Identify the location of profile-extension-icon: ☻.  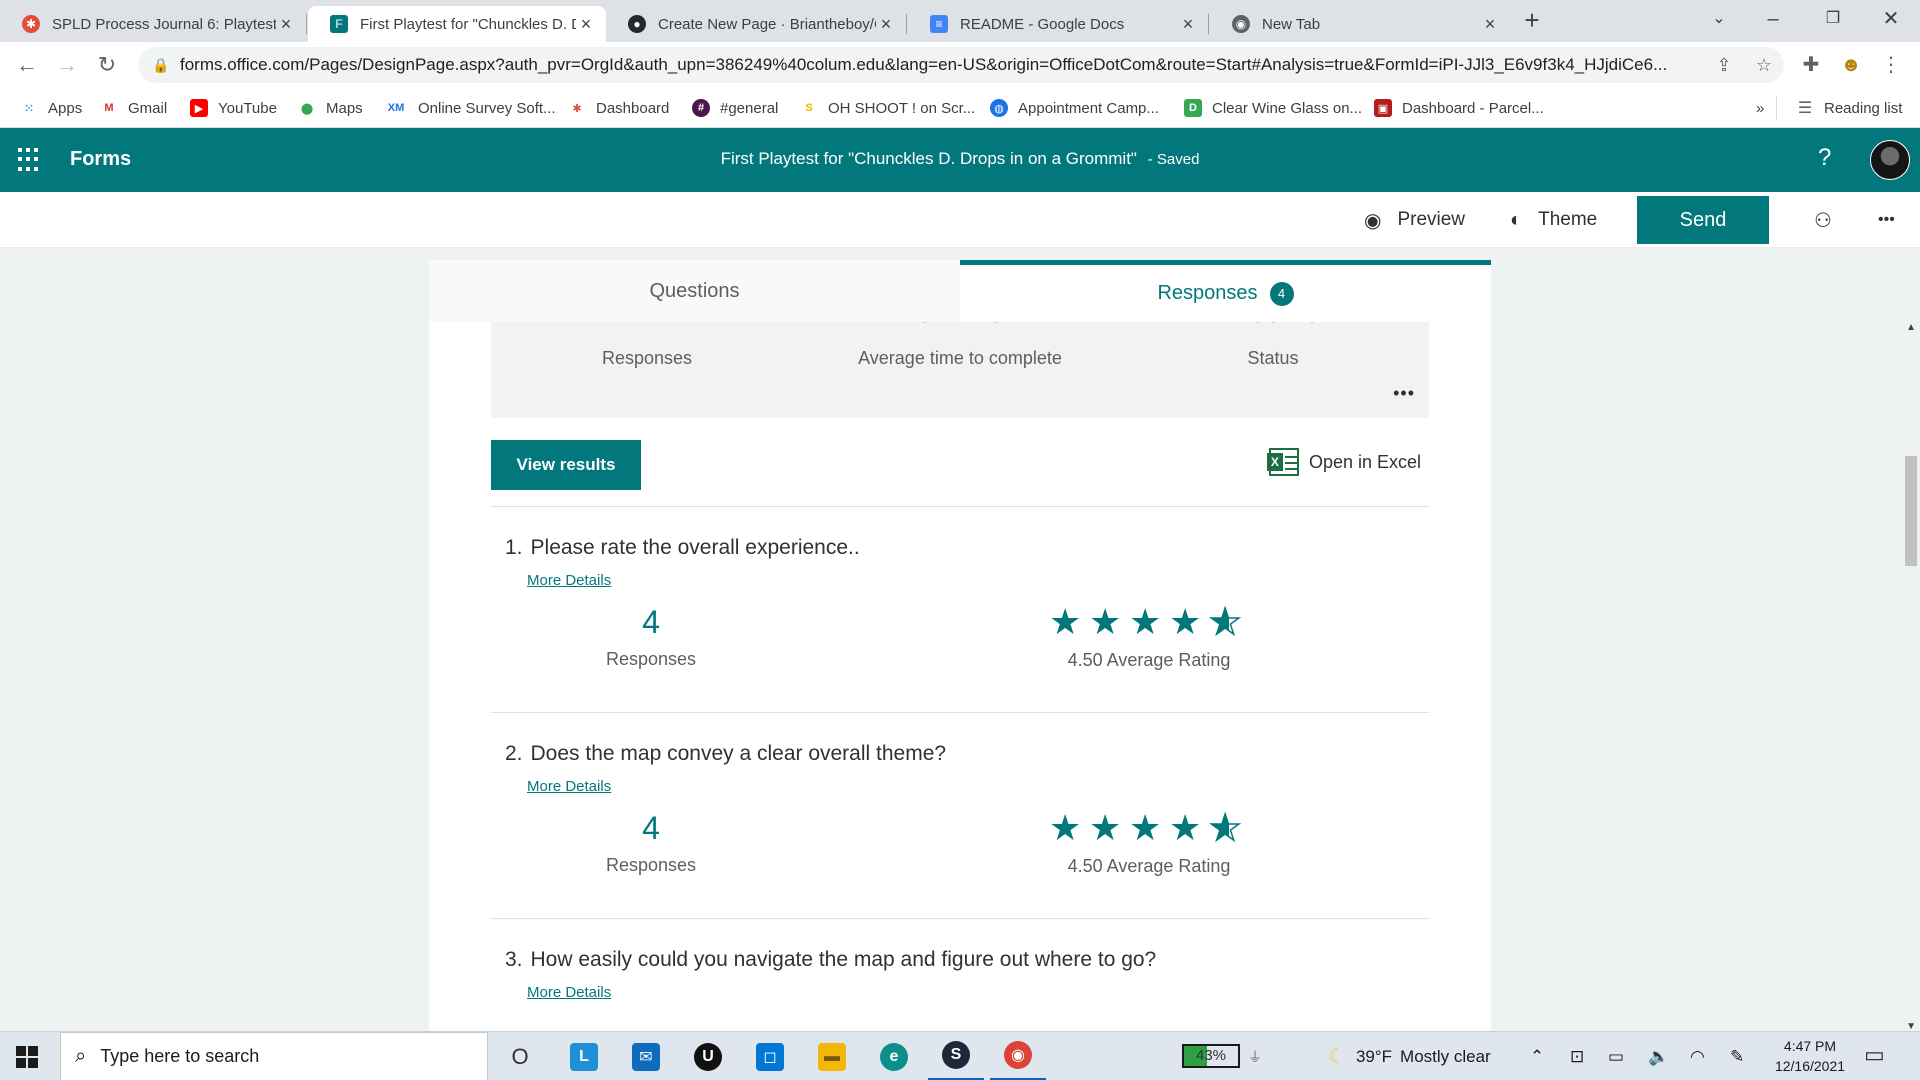
(1851, 65).